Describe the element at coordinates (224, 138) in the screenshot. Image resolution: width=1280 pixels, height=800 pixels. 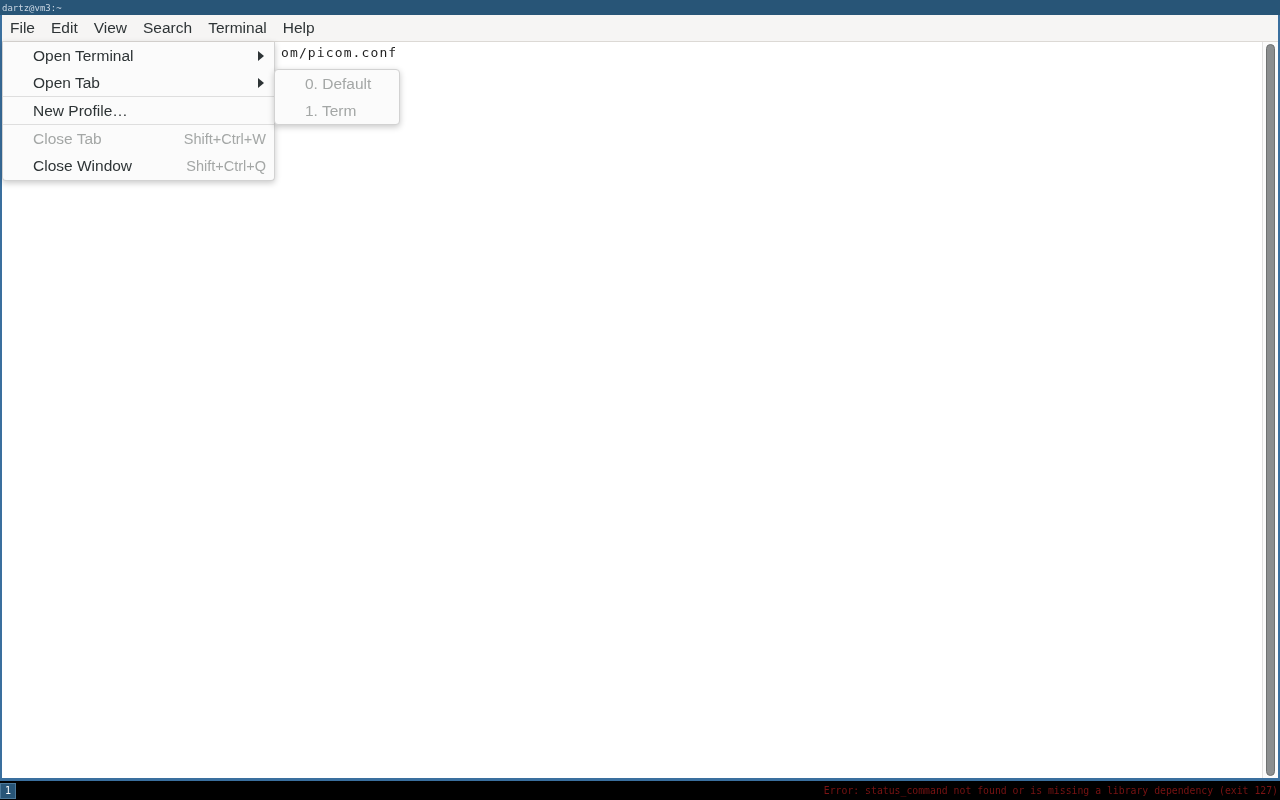
I see `keyboard-shortcut: Shift+Ctrl+W` at that location.